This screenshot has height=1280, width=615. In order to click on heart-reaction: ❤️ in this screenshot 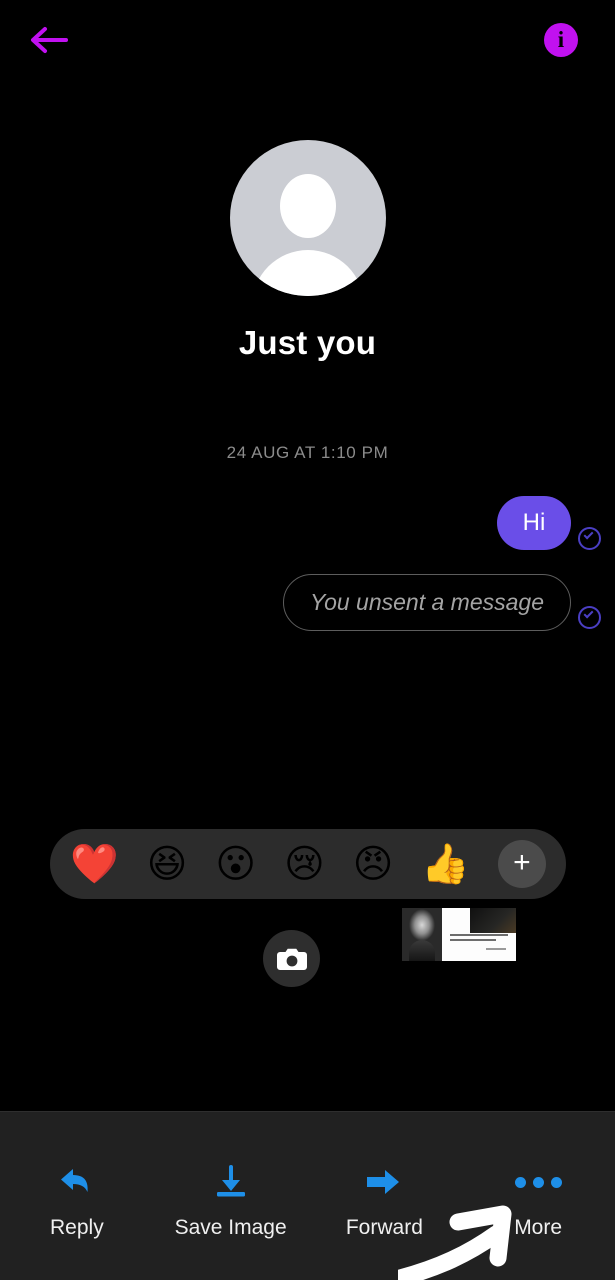, I will do `click(94, 864)`.